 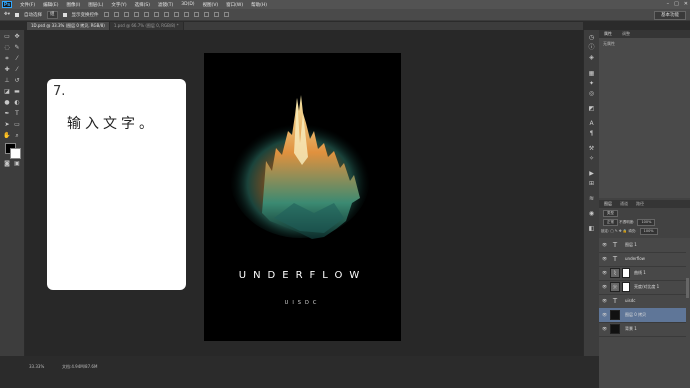 What do you see at coordinates (17, 103) in the screenshot?
I see `dodge-tool-icon: ◐` at bounding box center [17, 103].